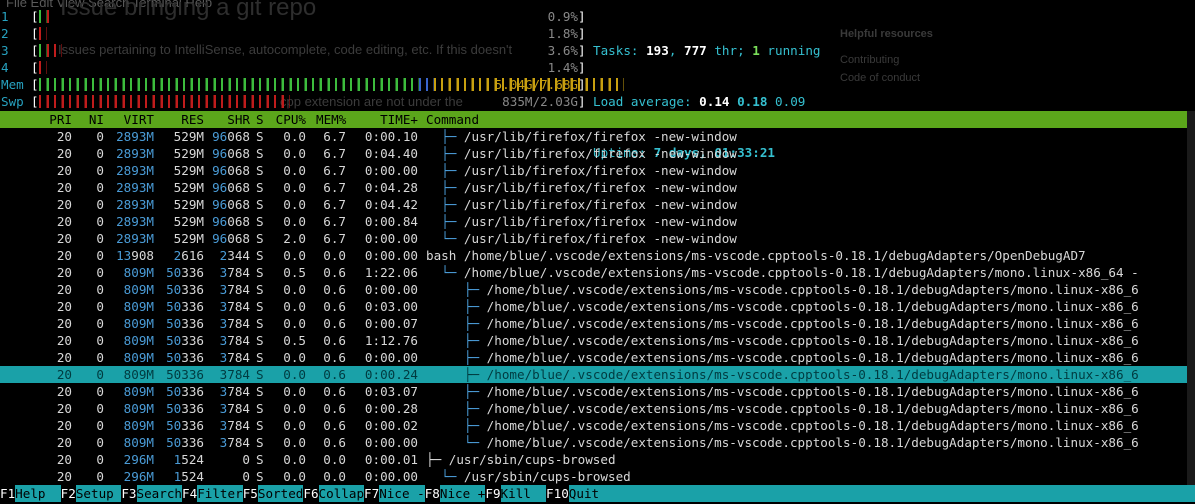 This screenshot has height=504, width=1195. What do you see at coordinates (129, 408) in the screenshot?
I see `cell-virt: 809M` at bounding box center [129, 408].